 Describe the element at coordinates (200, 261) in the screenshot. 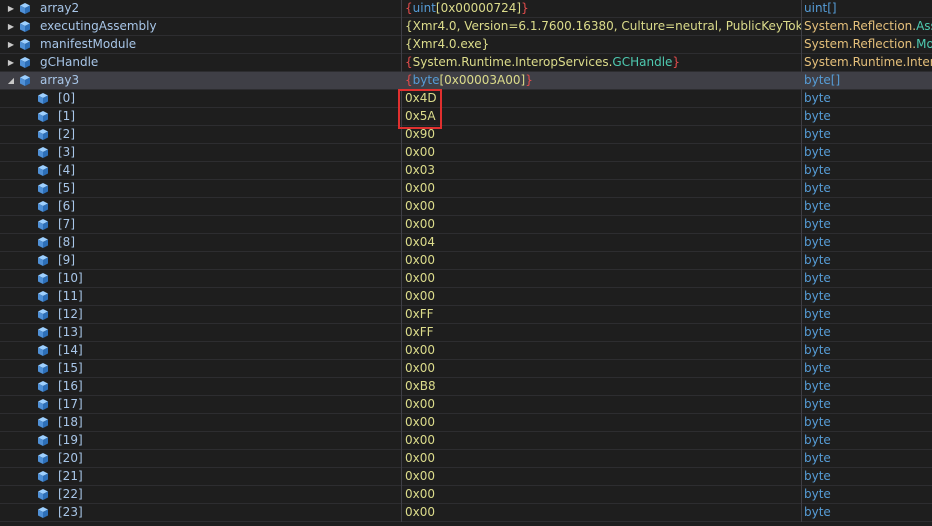

I see `name-cell: [9]` at that location.